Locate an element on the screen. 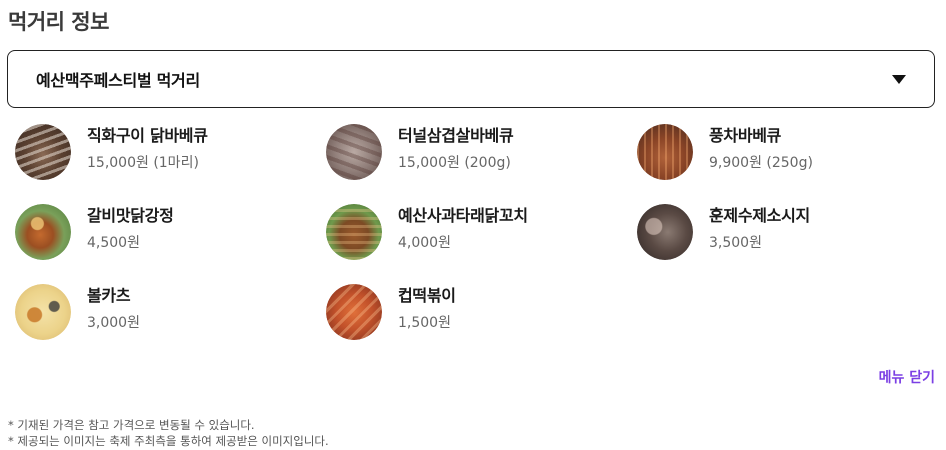  food-item: 예산사과타래닭꼬치 4,000원 is located at coordinates (481, 244).